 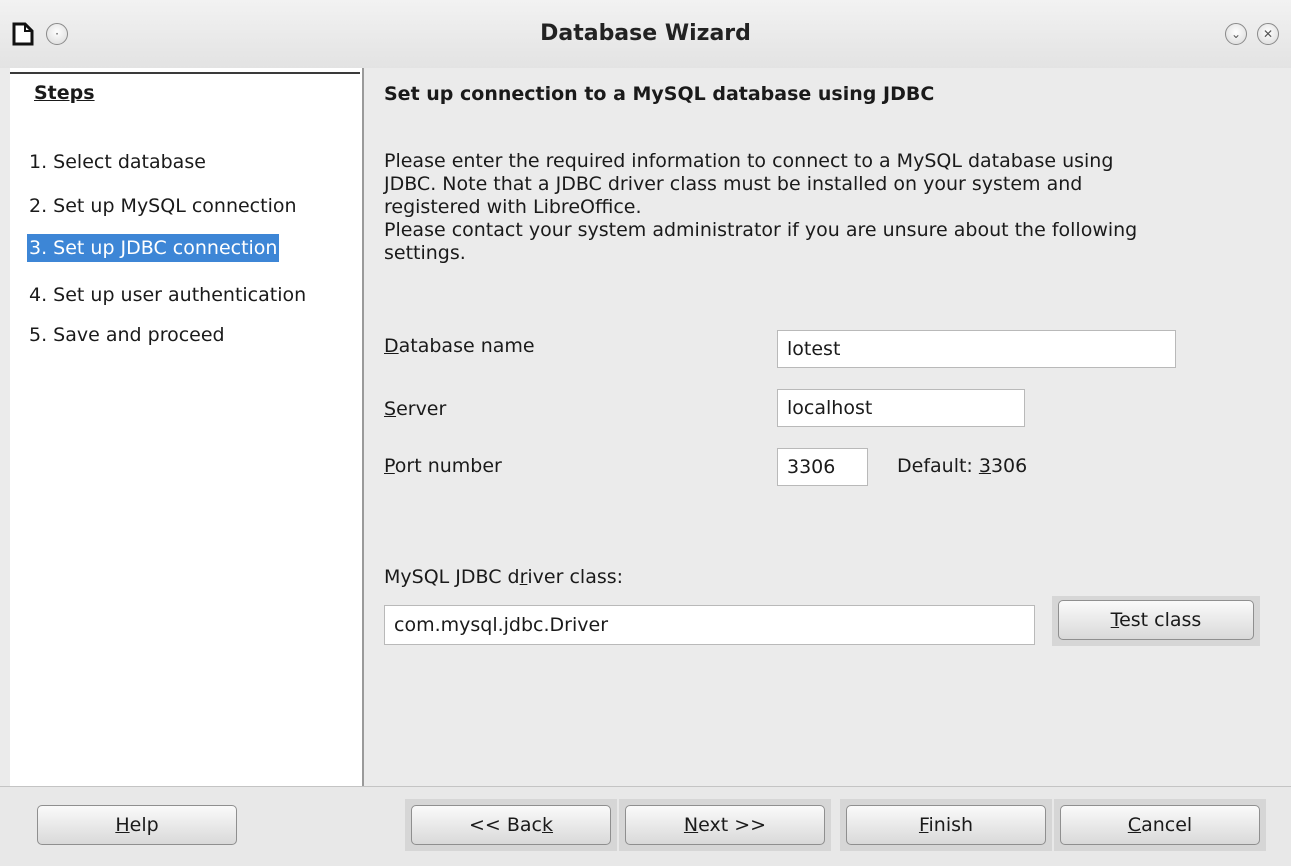 I want to click on driver-class-label: MySQL JDBC driver class:, so click(x=503, y=577).